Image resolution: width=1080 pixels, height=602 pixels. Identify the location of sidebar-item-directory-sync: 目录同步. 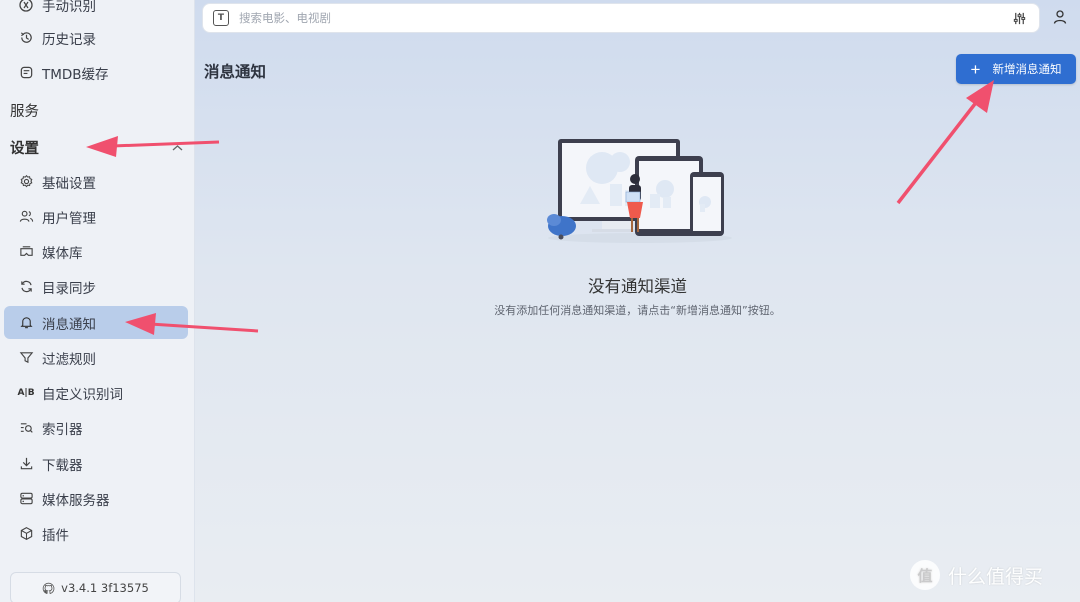
(96, 286).